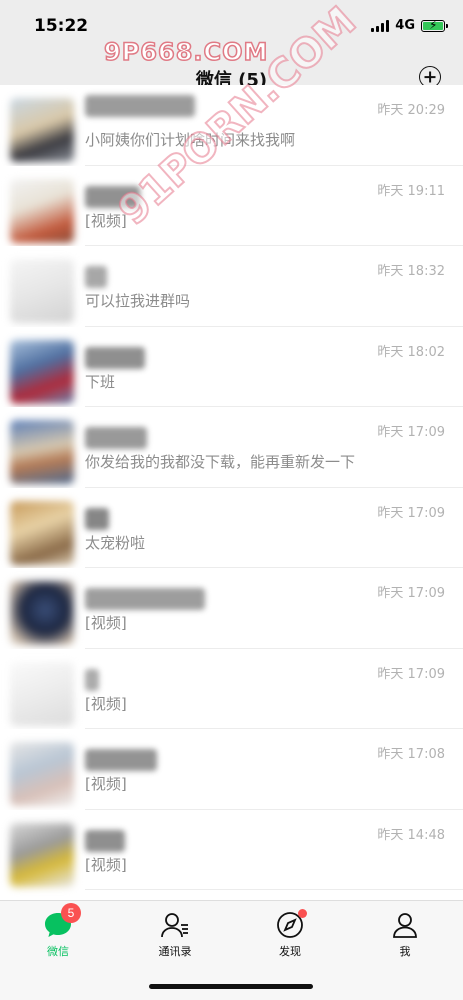 This screenshot has height=1000, width=463. What do you see at coordinates (231, 125) in the screenshot?
I see `chat-row: 昨天 20:29 小阿姨你们计划啥时间来找我啊` at bounding box center [231, 125].